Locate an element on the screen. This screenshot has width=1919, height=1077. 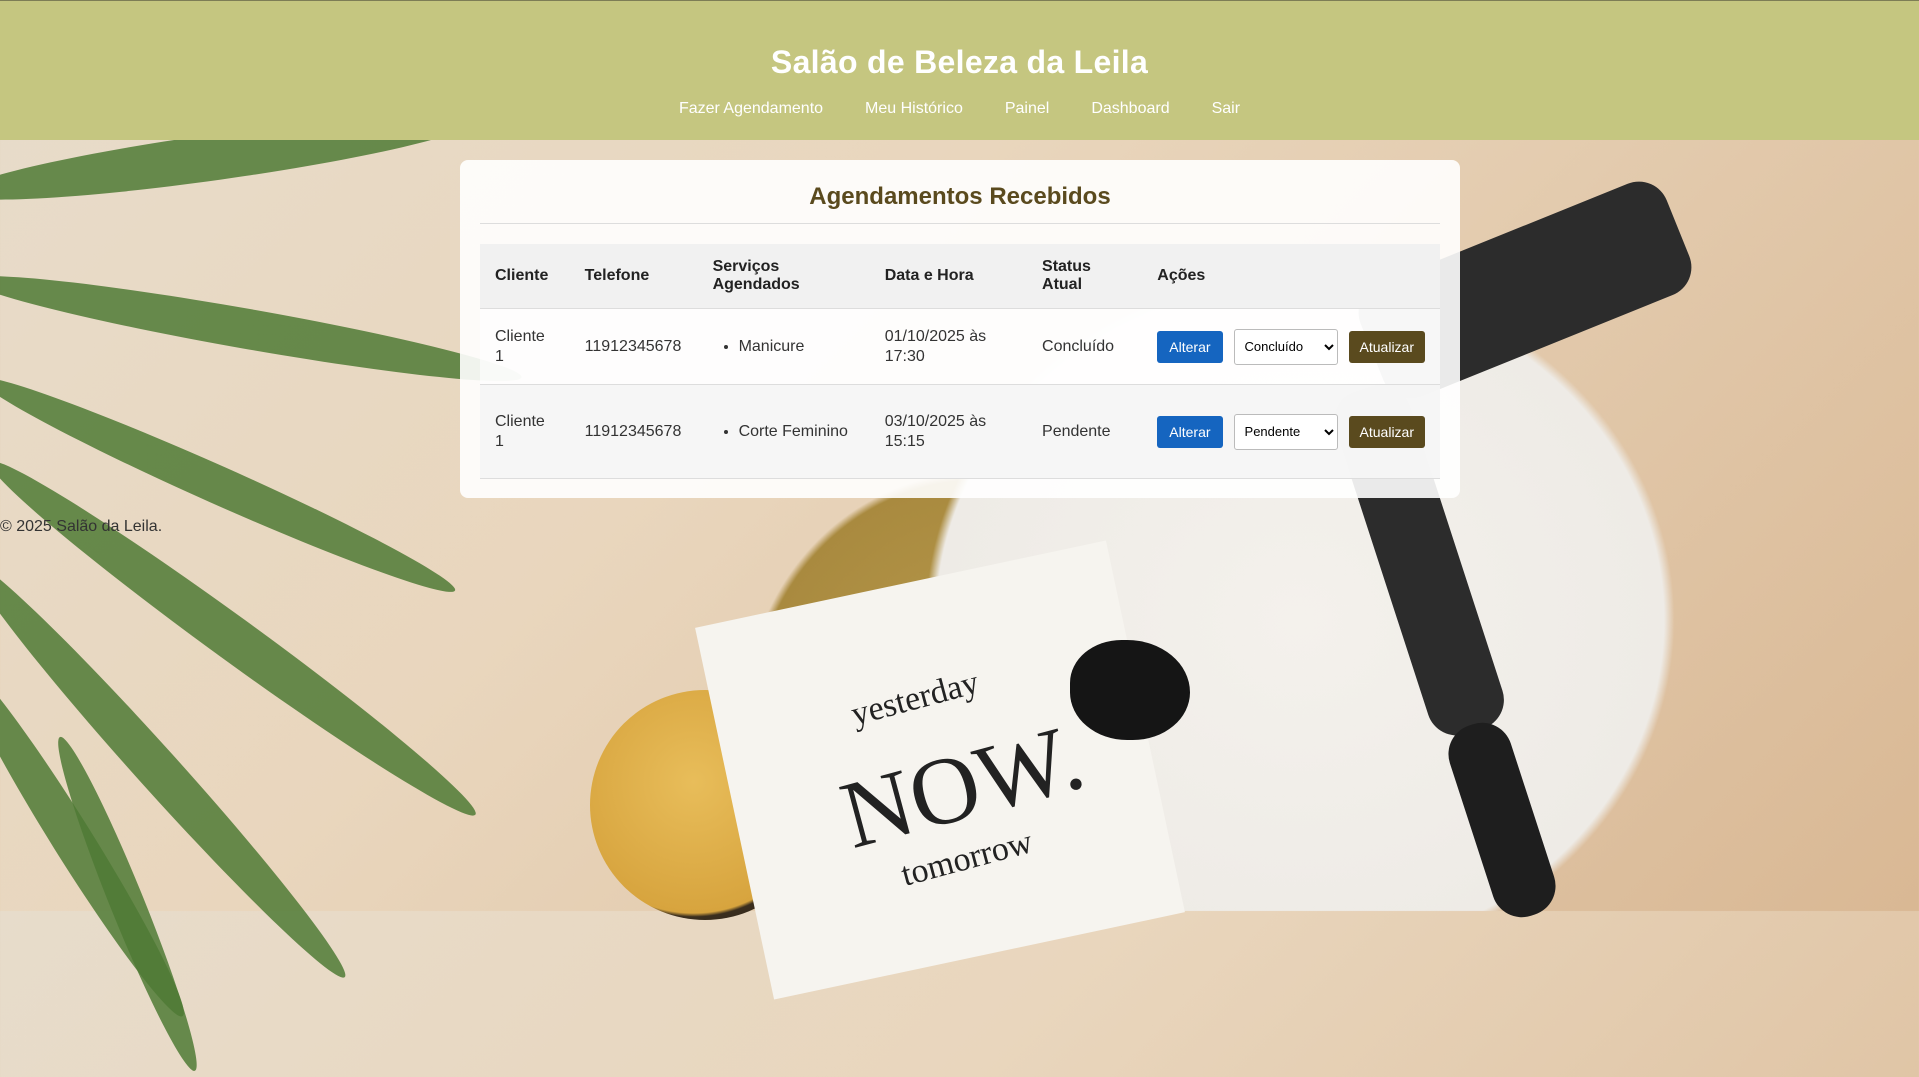
column-header-data-hora: Data e Hora is located at coordinates (948, 276).